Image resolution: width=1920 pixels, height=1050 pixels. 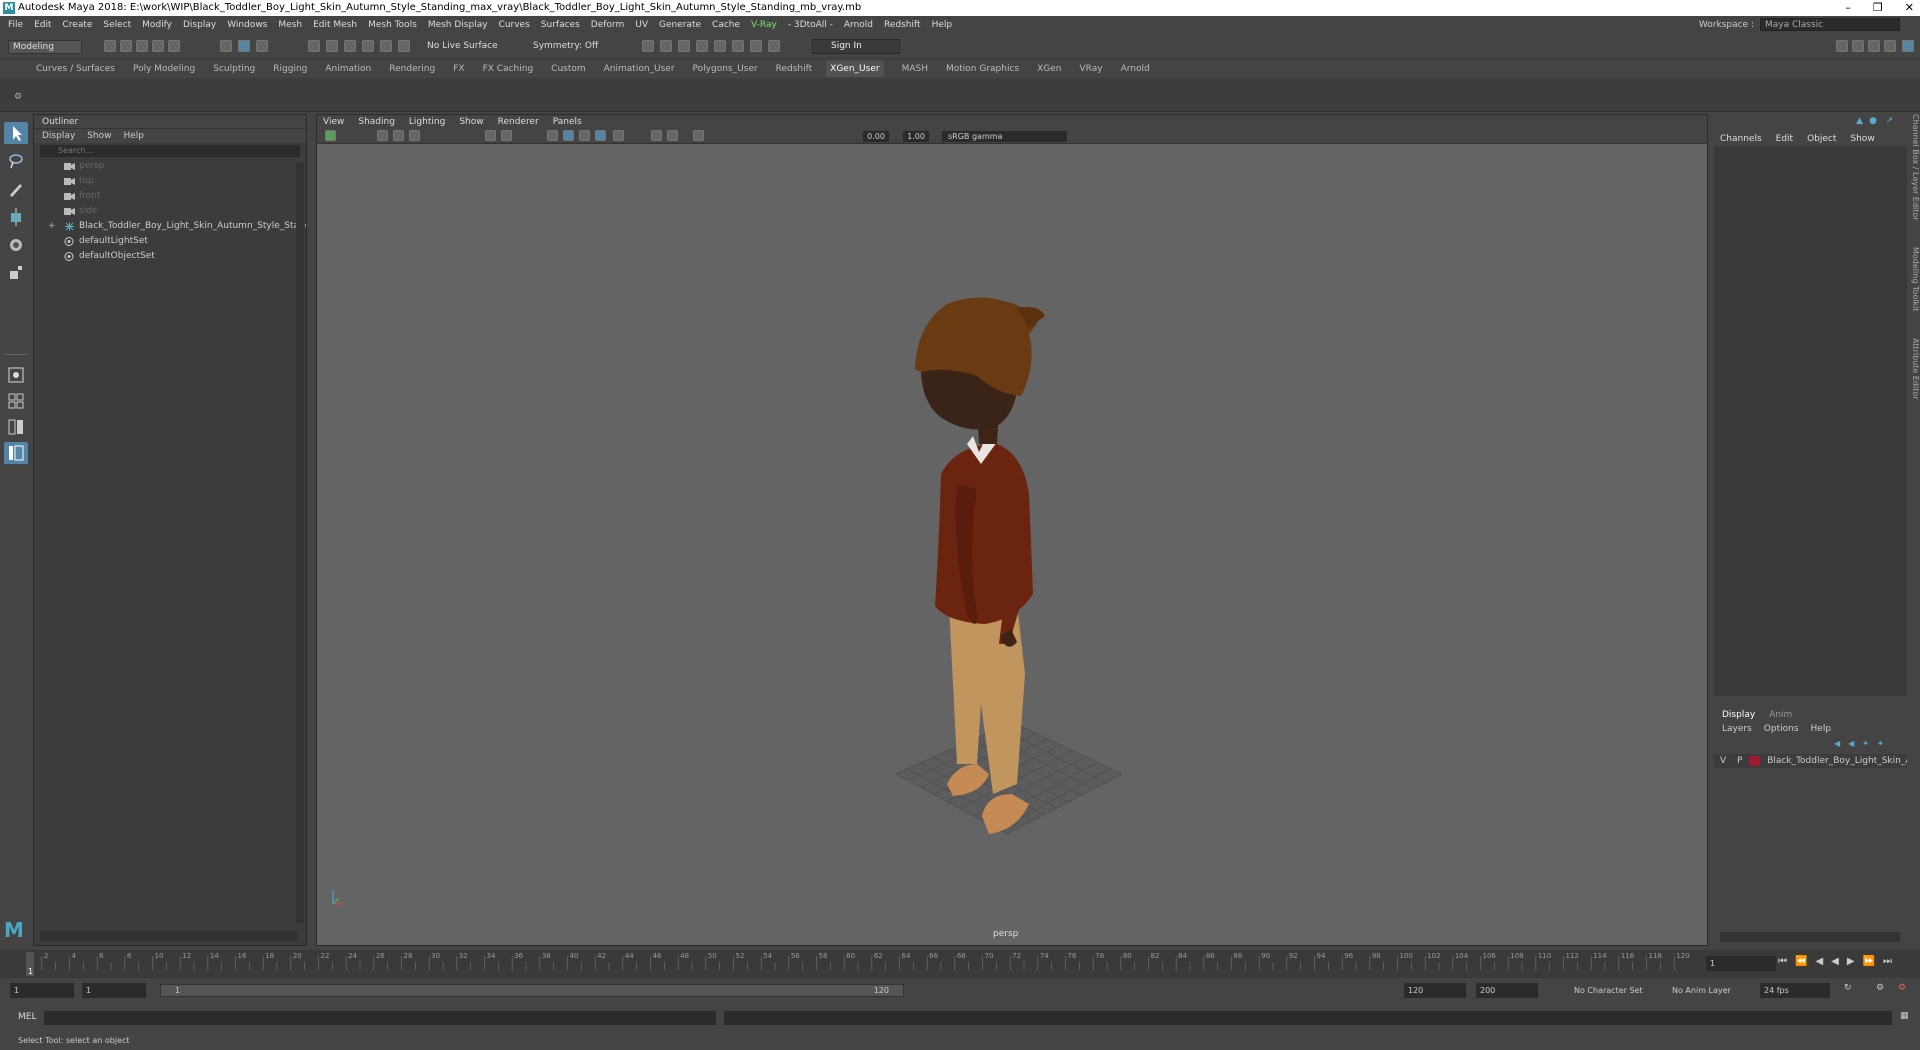 I want to click on sign-in-button: Sign In, so click(x=856, y=46).